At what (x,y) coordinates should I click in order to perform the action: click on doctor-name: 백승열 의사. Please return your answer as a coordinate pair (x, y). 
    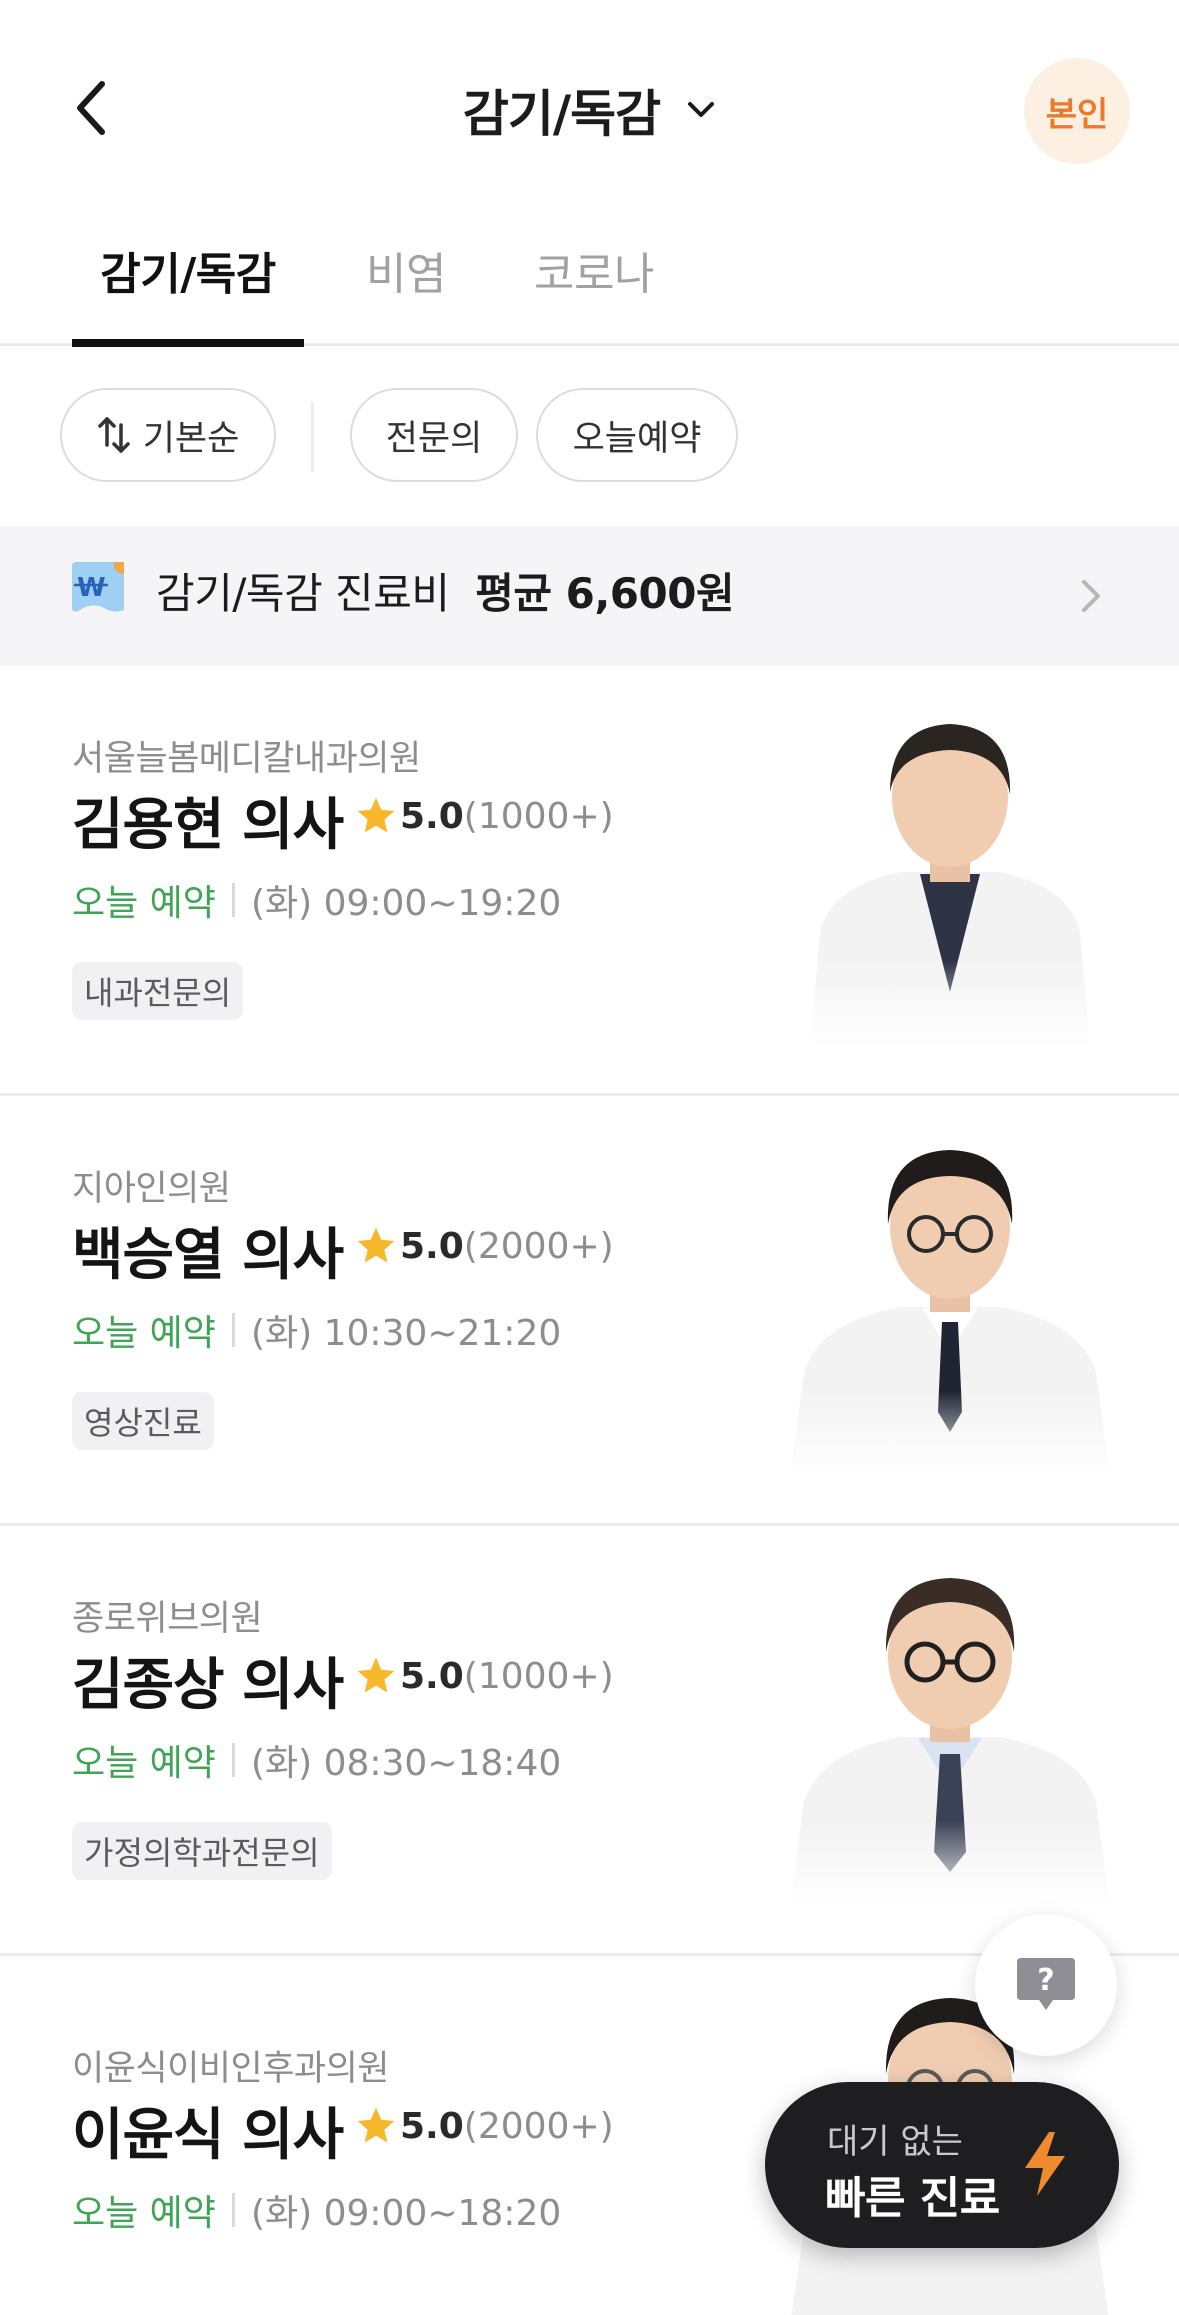
    Looking at the image, I should click on (208, 1255).